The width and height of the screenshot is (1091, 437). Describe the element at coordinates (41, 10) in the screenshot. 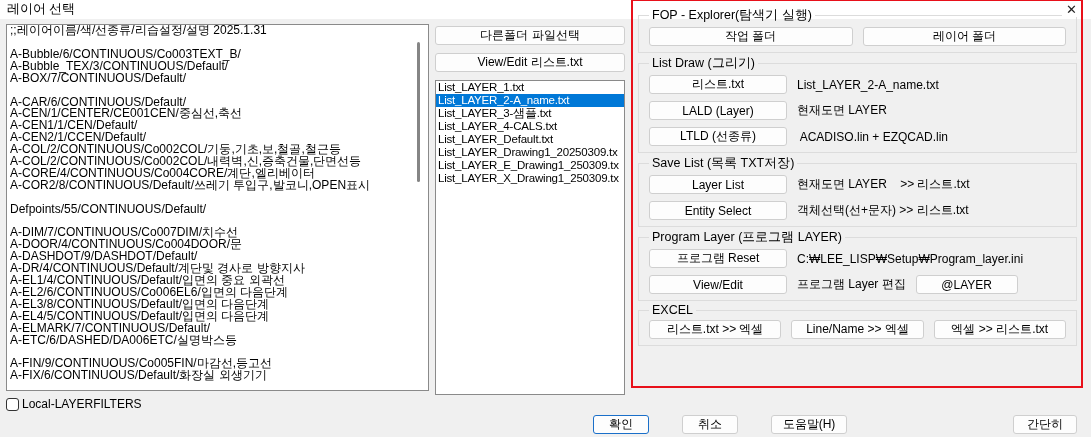

I see `window-title: 레이어 선택` at that location.